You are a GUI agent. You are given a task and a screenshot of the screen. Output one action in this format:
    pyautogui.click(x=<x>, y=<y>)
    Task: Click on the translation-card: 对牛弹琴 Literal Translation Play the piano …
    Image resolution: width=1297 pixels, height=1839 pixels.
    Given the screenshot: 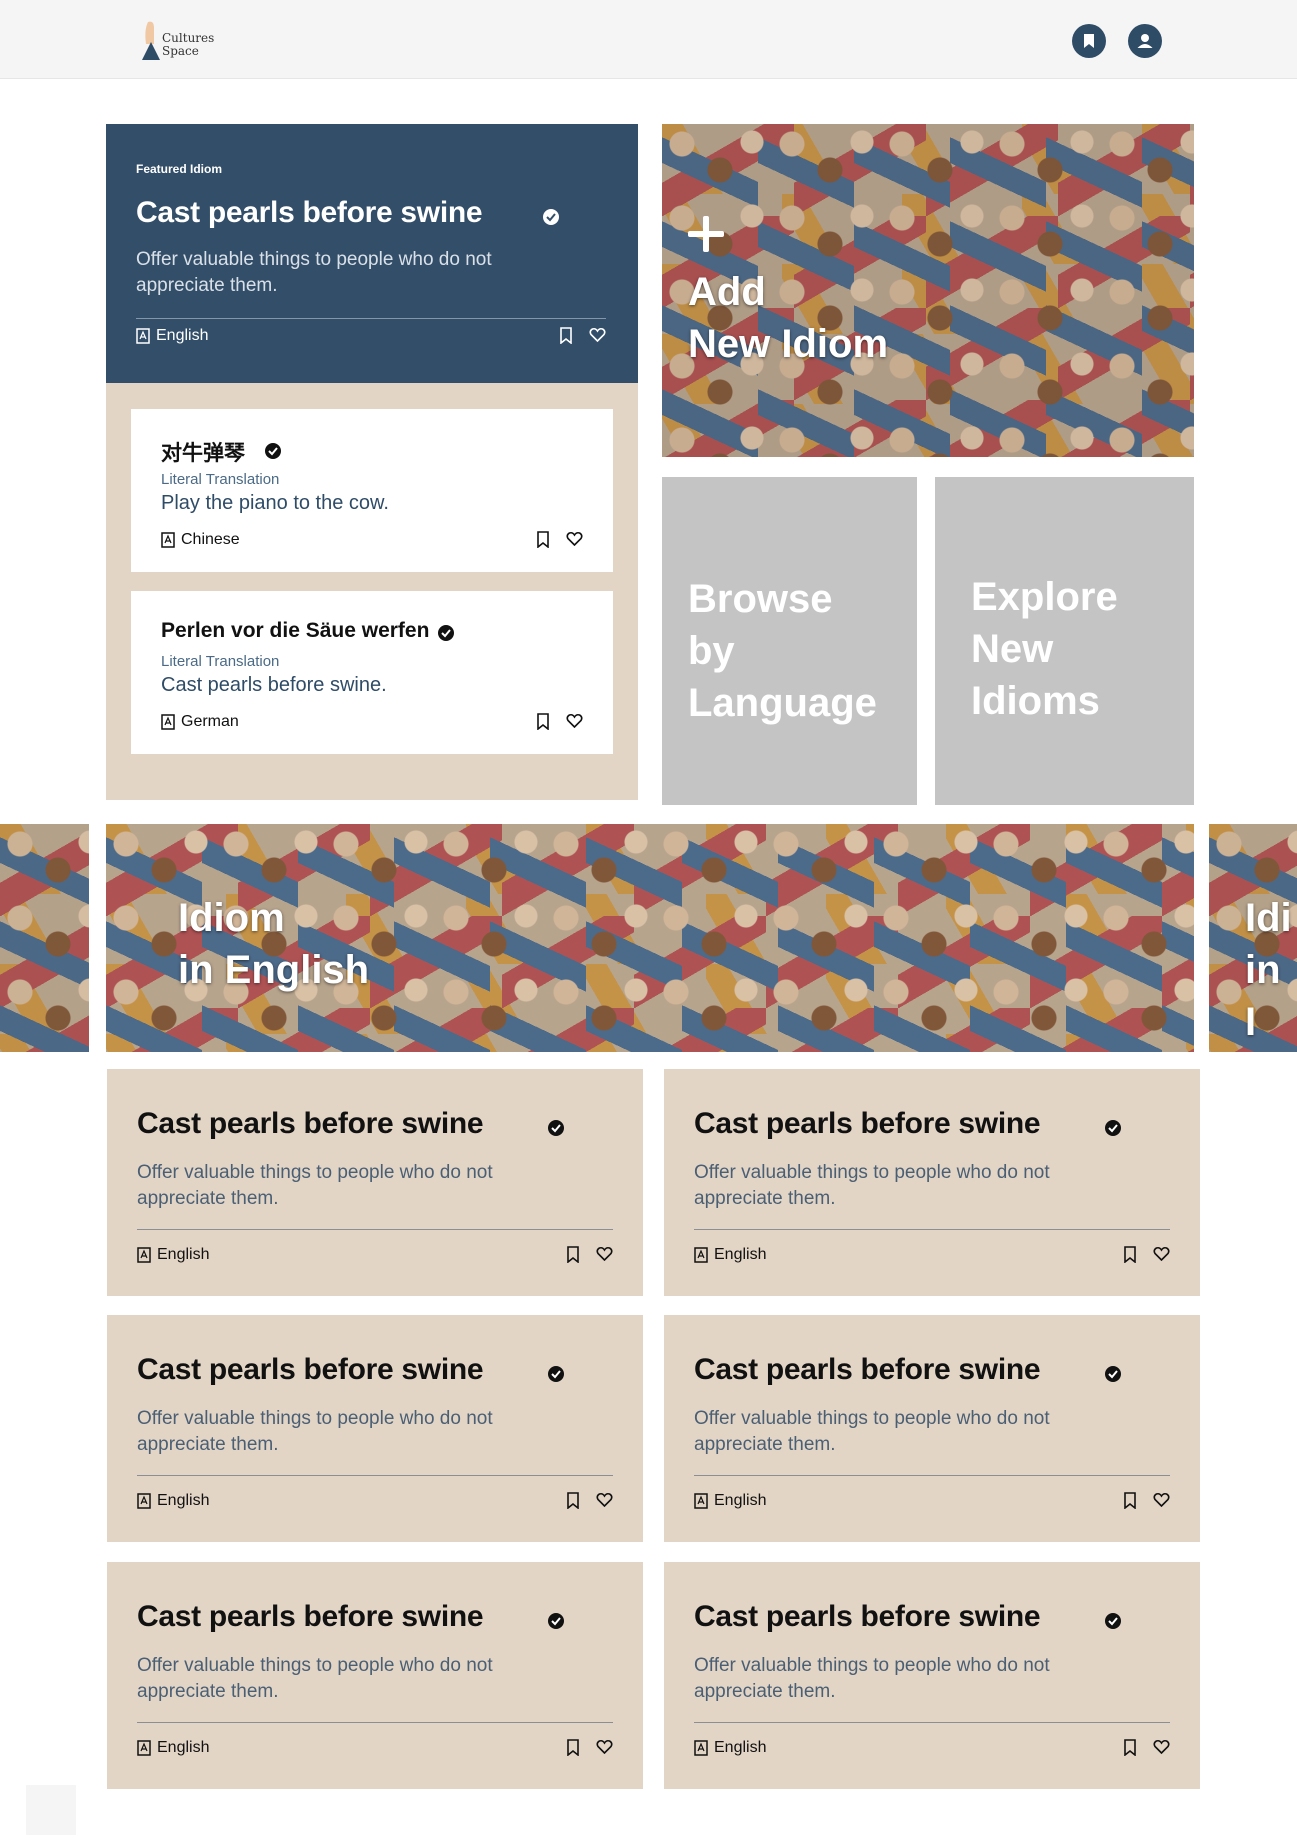 What is the action you would take?
    pyautogui.click(x=372, y=490)
    